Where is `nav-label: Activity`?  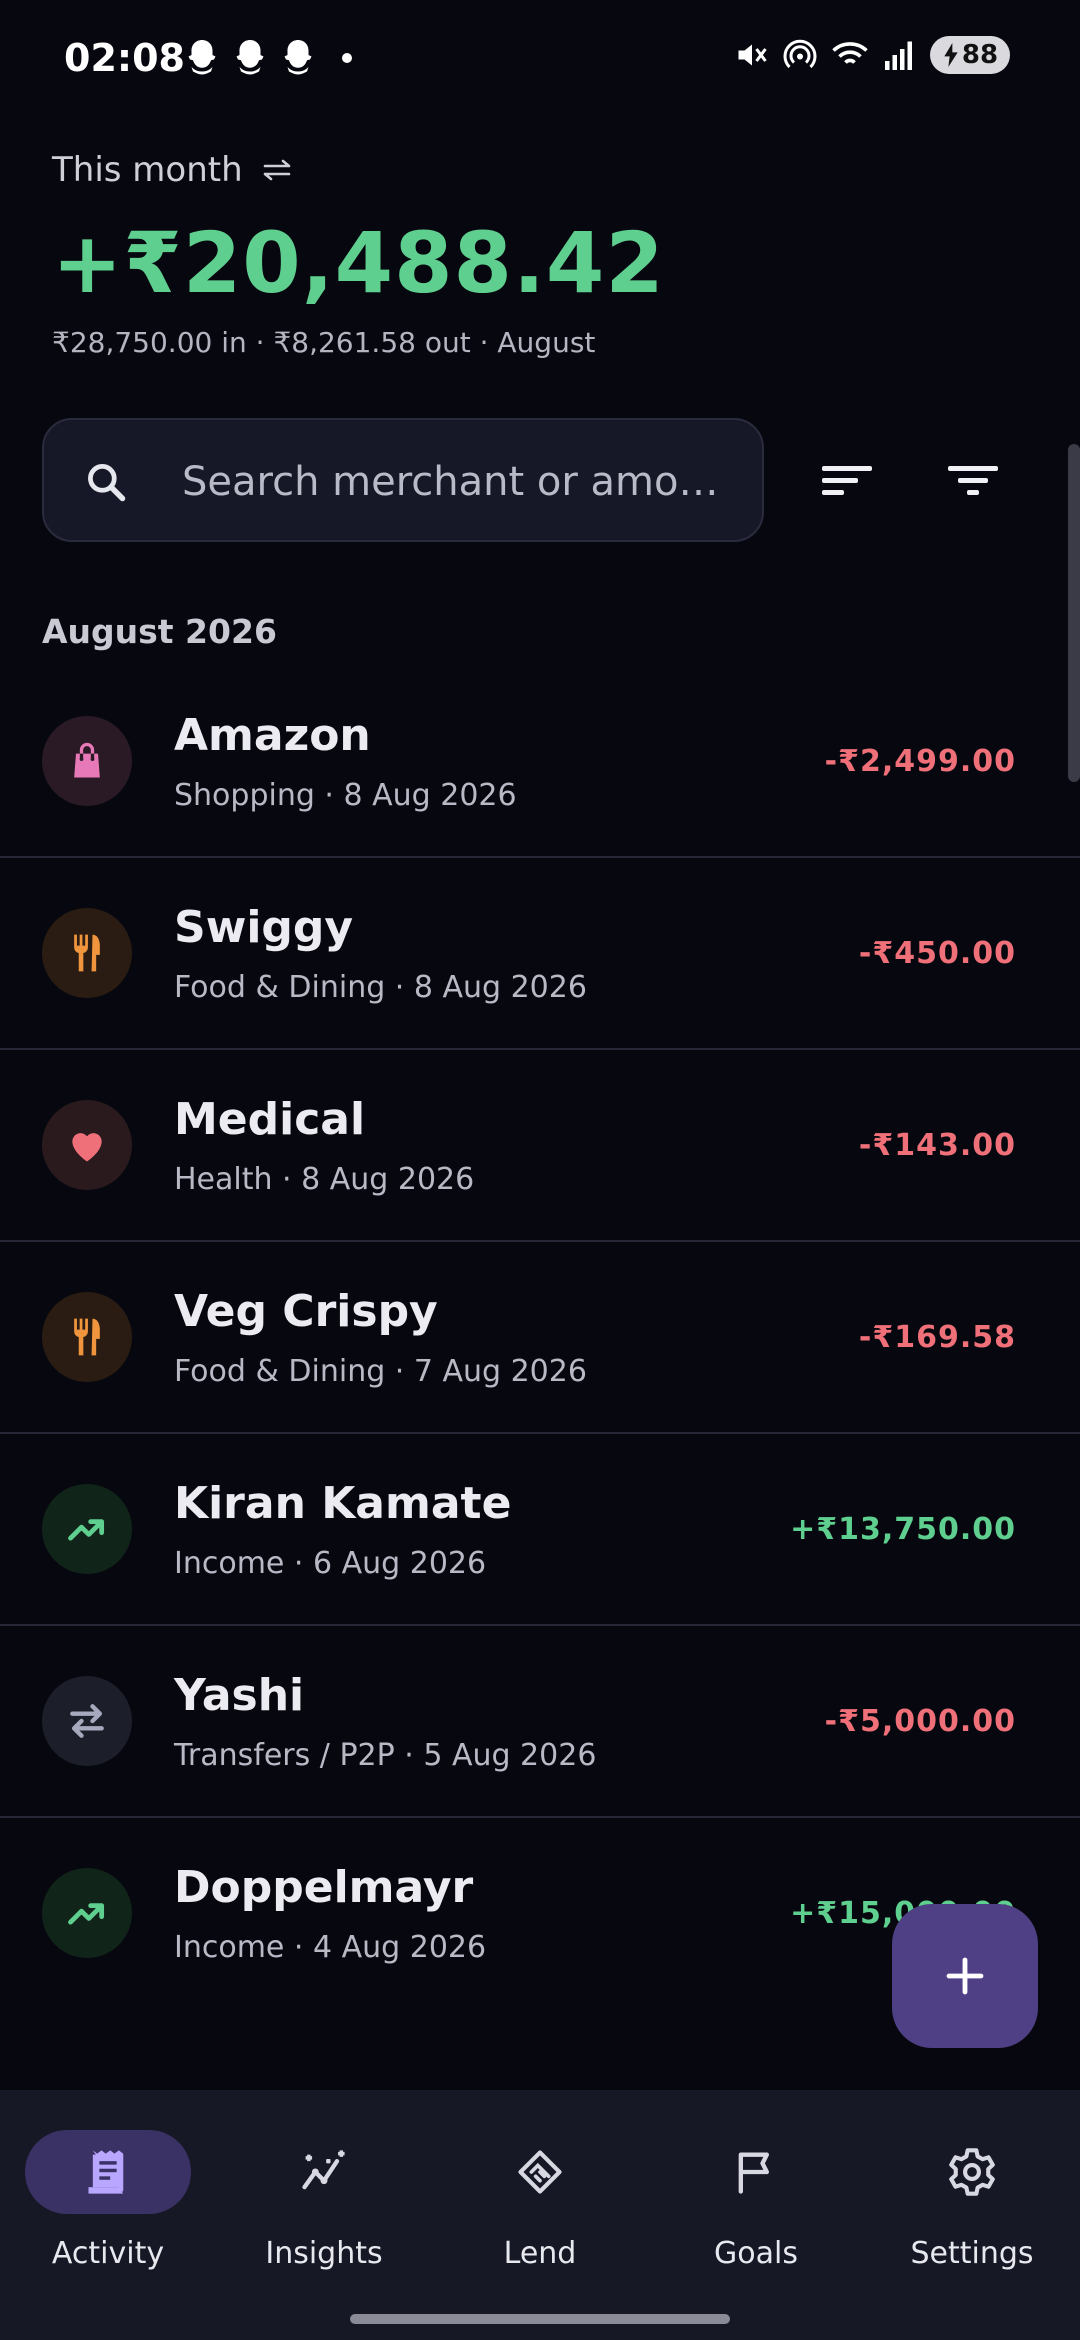
nav-label: Activity is located at coordinates (108, 2253).